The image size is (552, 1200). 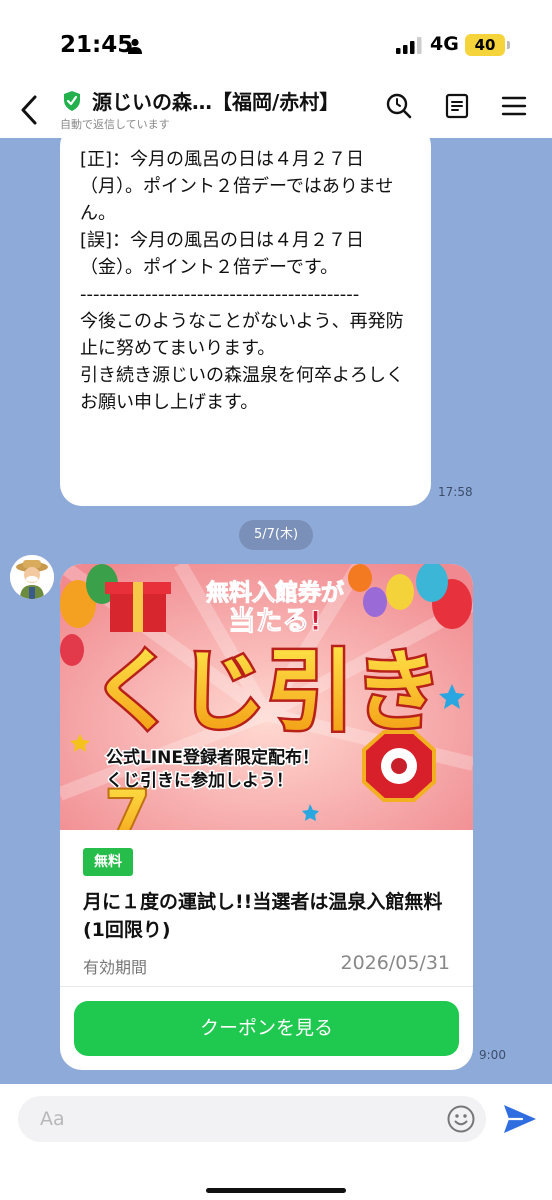 What do you see at coordinates (395, 963) in the screenshot?
I see `validity-date: 2026/05/31` at bounding box center [395, 963].